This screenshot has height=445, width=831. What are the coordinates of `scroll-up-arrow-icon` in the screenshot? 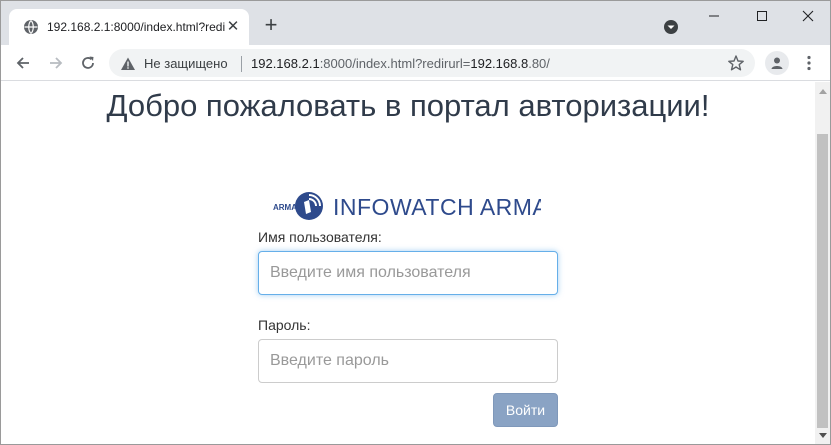 It's located at (822, 90).